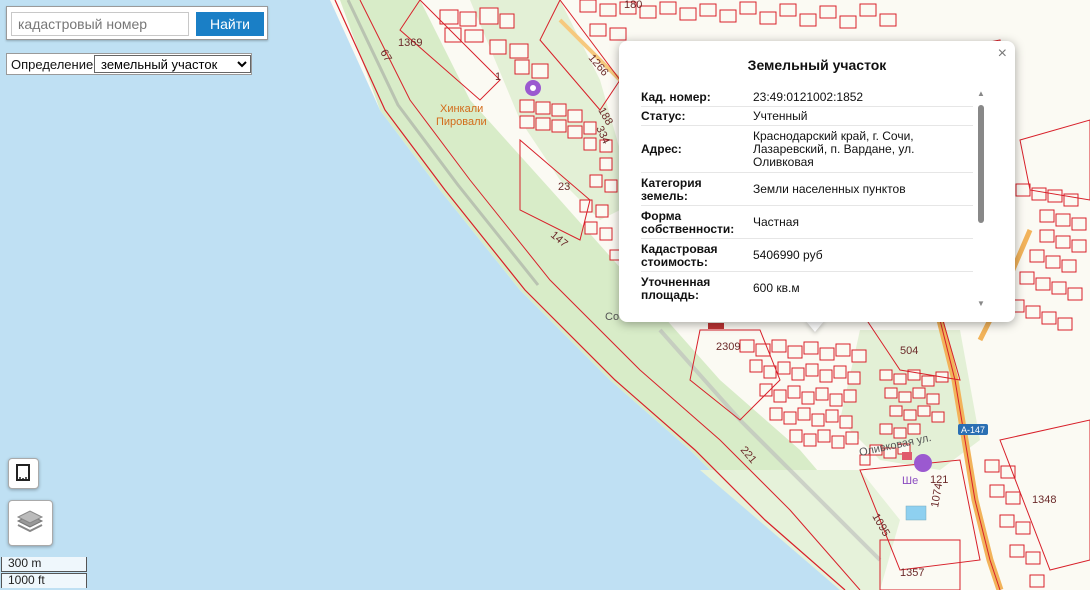 This screenshot has height=590, width=1090. Describe the element at coordinates (863, 189) in the screenshot. I see `info-value: Земли населенных пунктов` at that location.